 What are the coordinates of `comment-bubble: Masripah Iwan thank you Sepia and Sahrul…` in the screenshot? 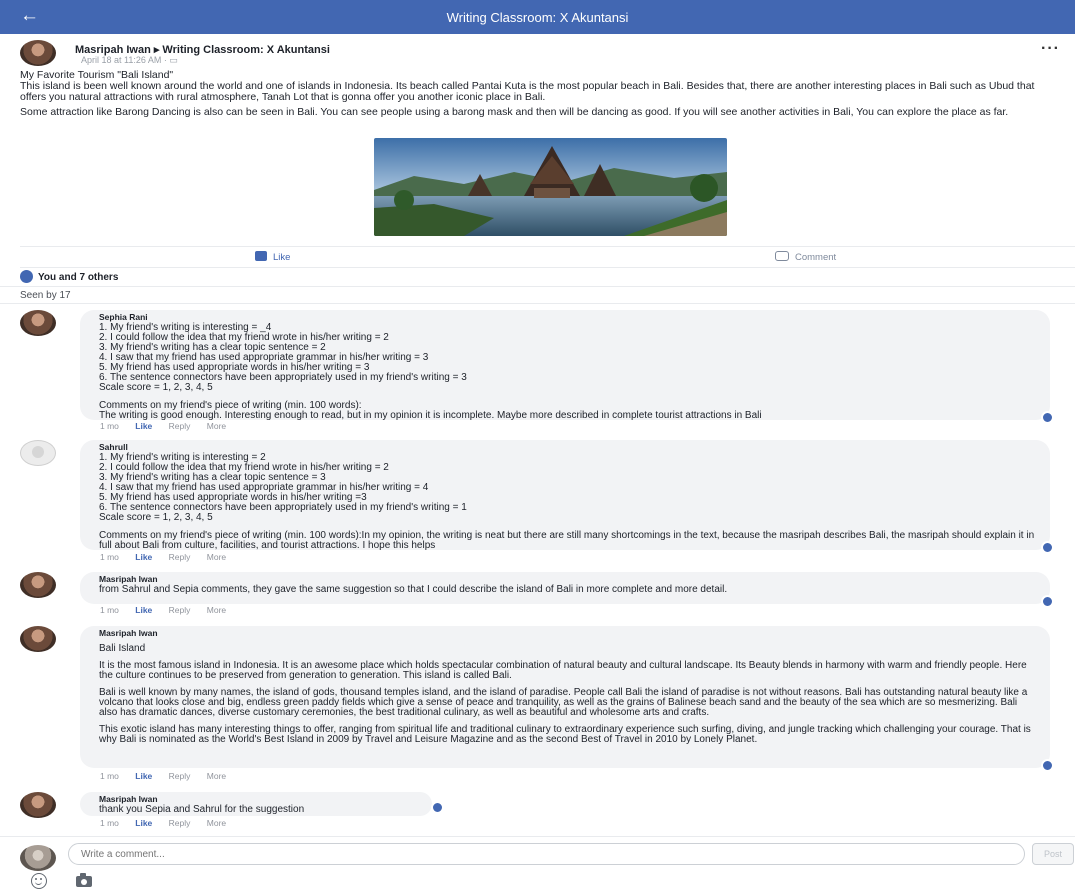 It's located at (262, 804).